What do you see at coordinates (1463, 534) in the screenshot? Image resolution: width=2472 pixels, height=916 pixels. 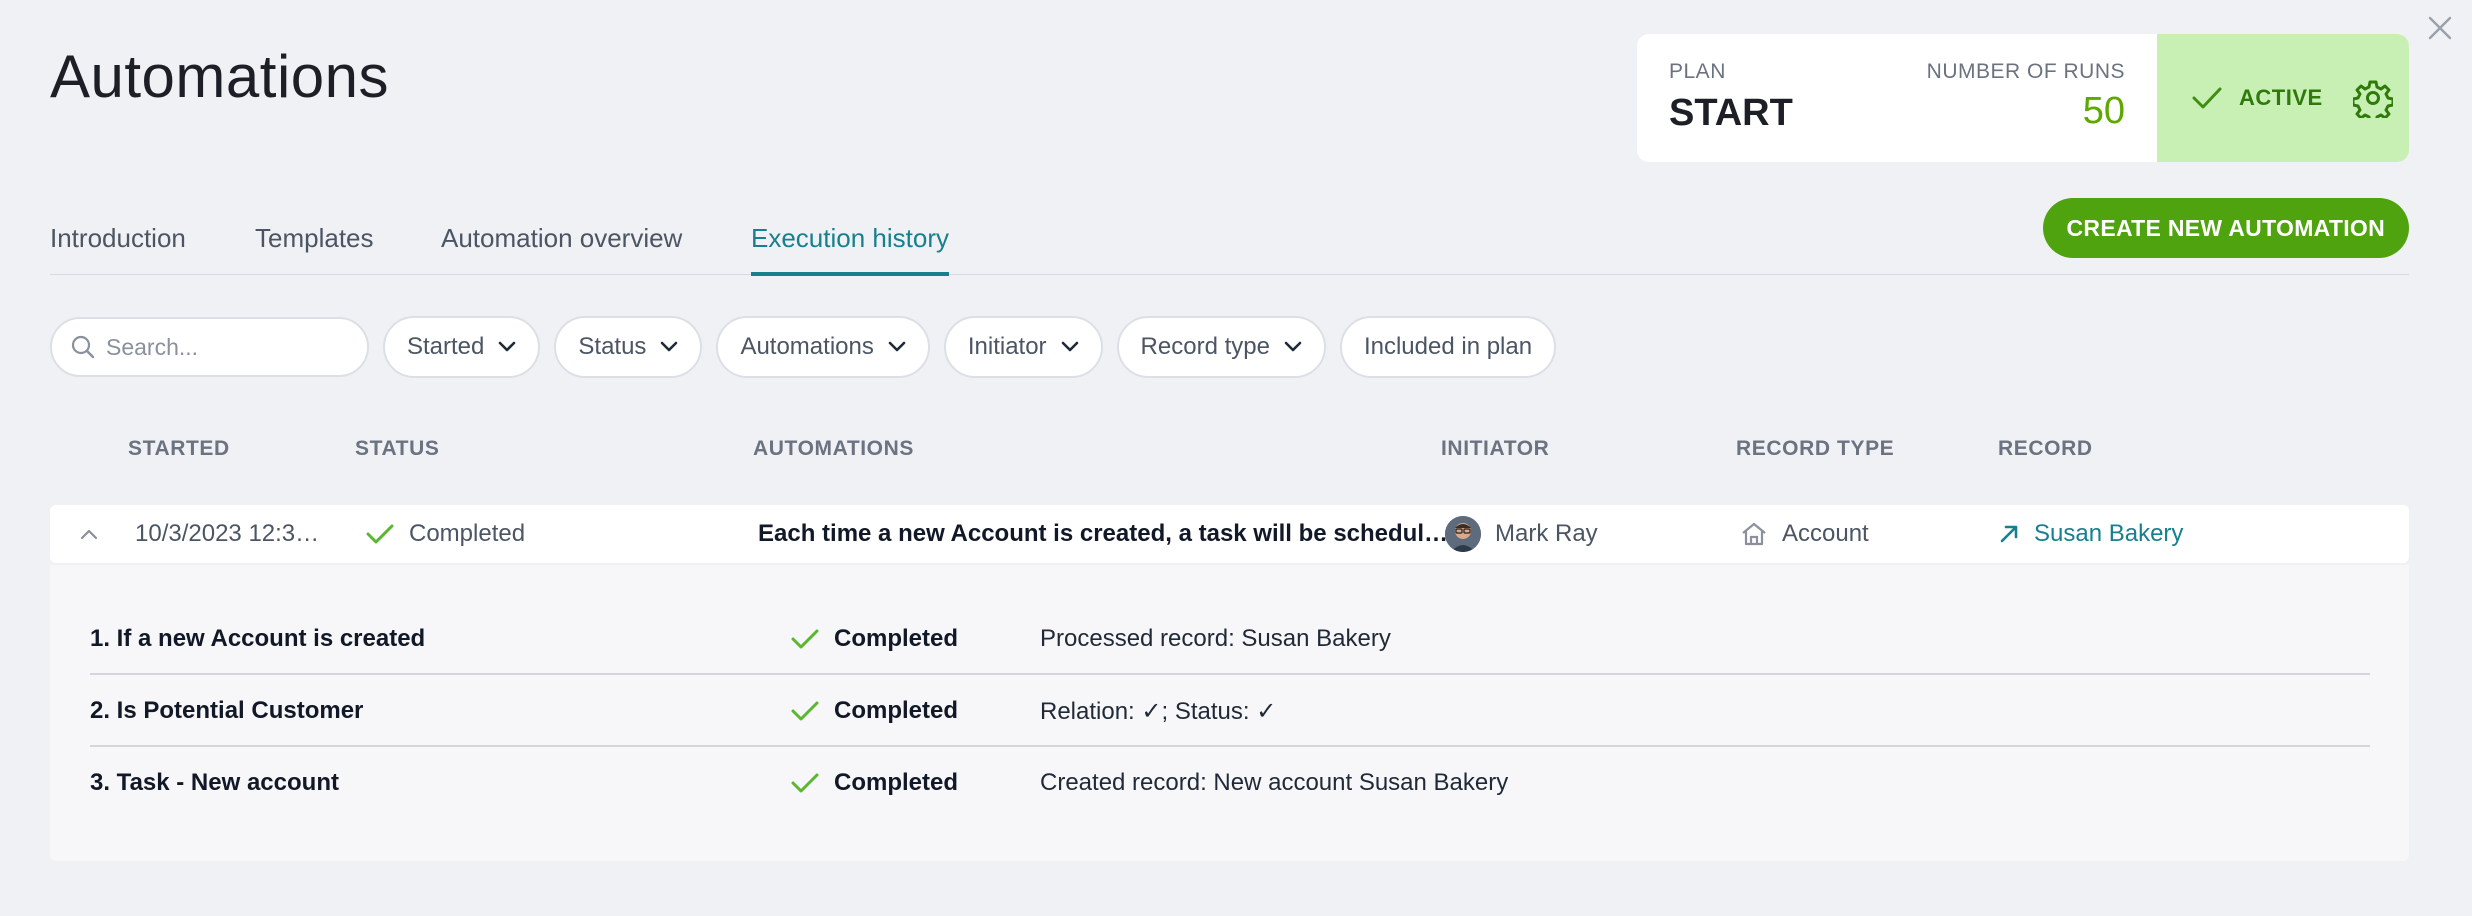 I see `avatar` at bounding box center [1463, 534].